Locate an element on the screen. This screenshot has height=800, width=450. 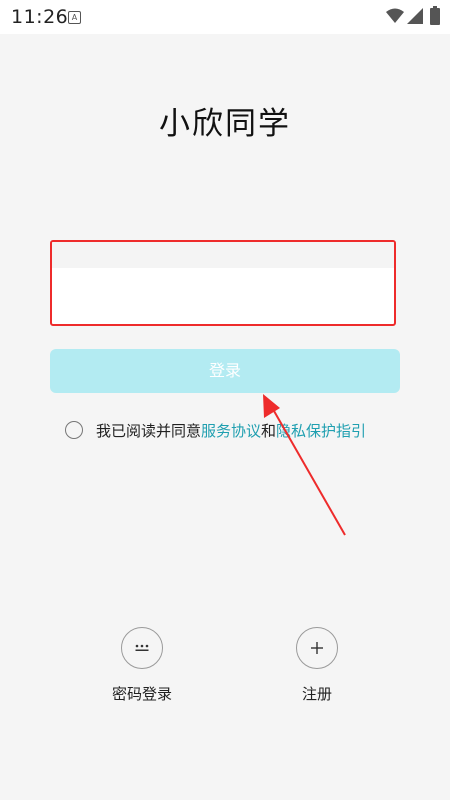
signal-icon is located at coordinates (415, 16).